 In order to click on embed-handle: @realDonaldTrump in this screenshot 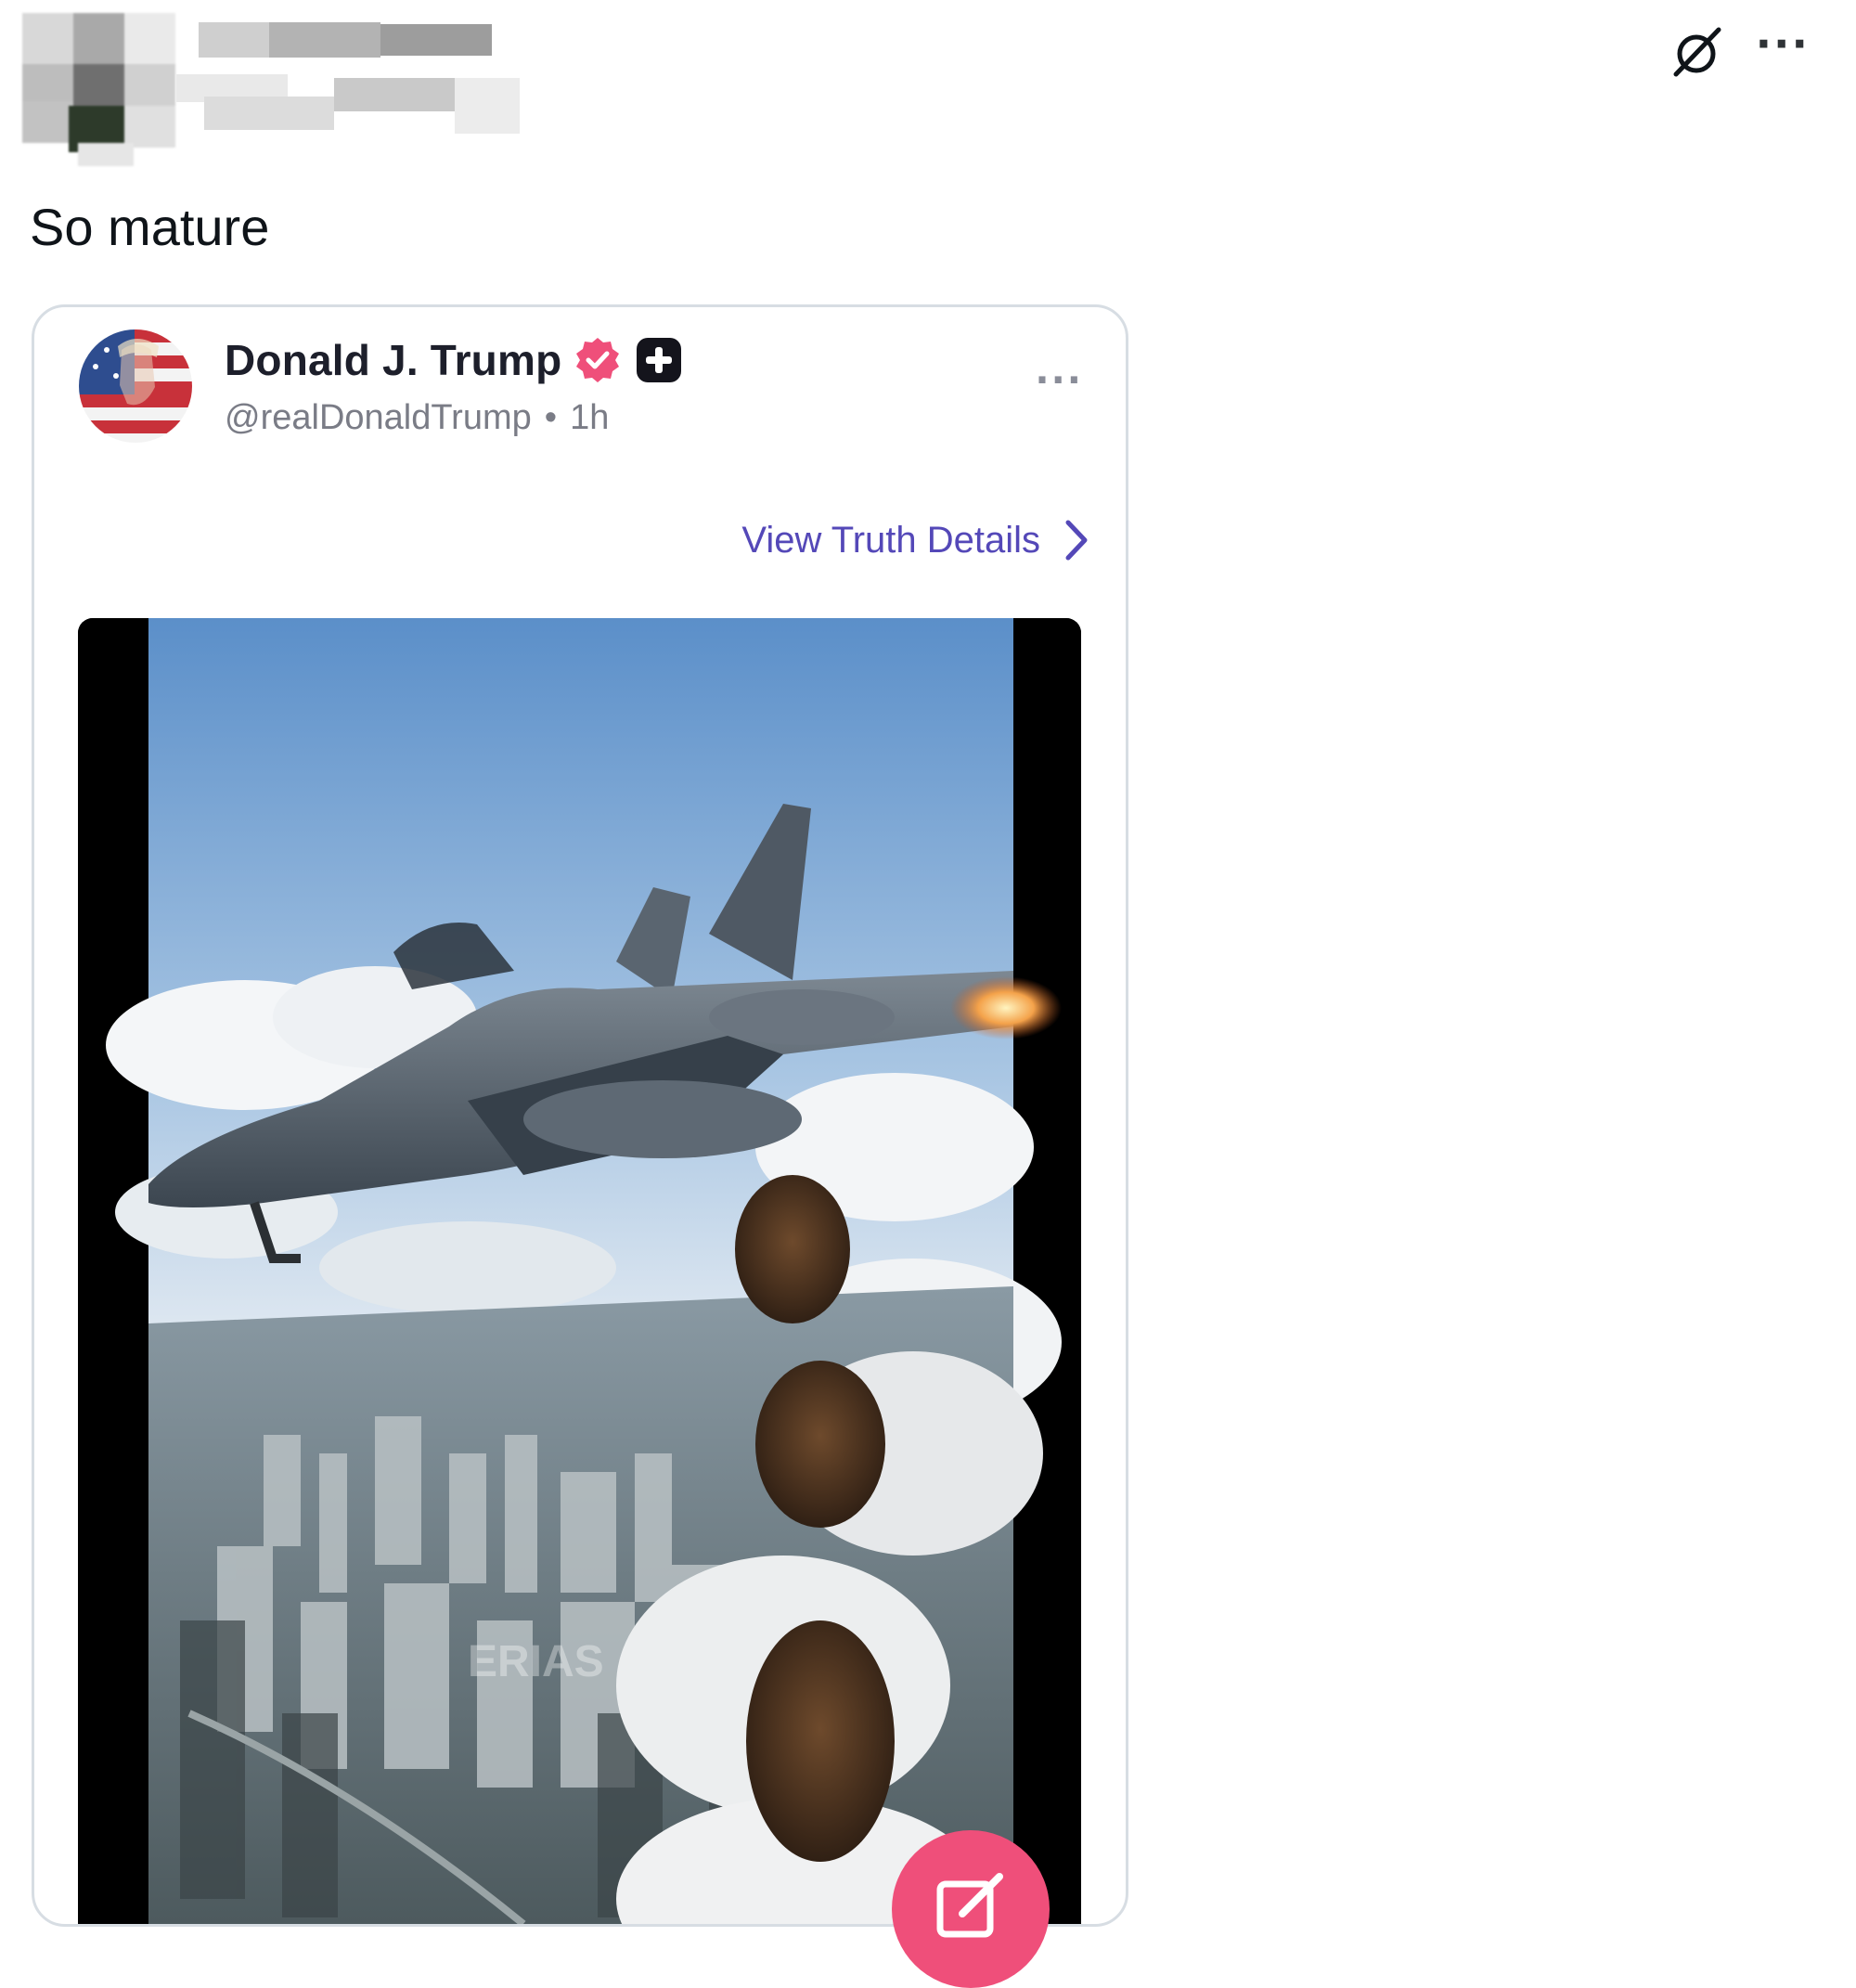, I will do `click(379, 418)`.